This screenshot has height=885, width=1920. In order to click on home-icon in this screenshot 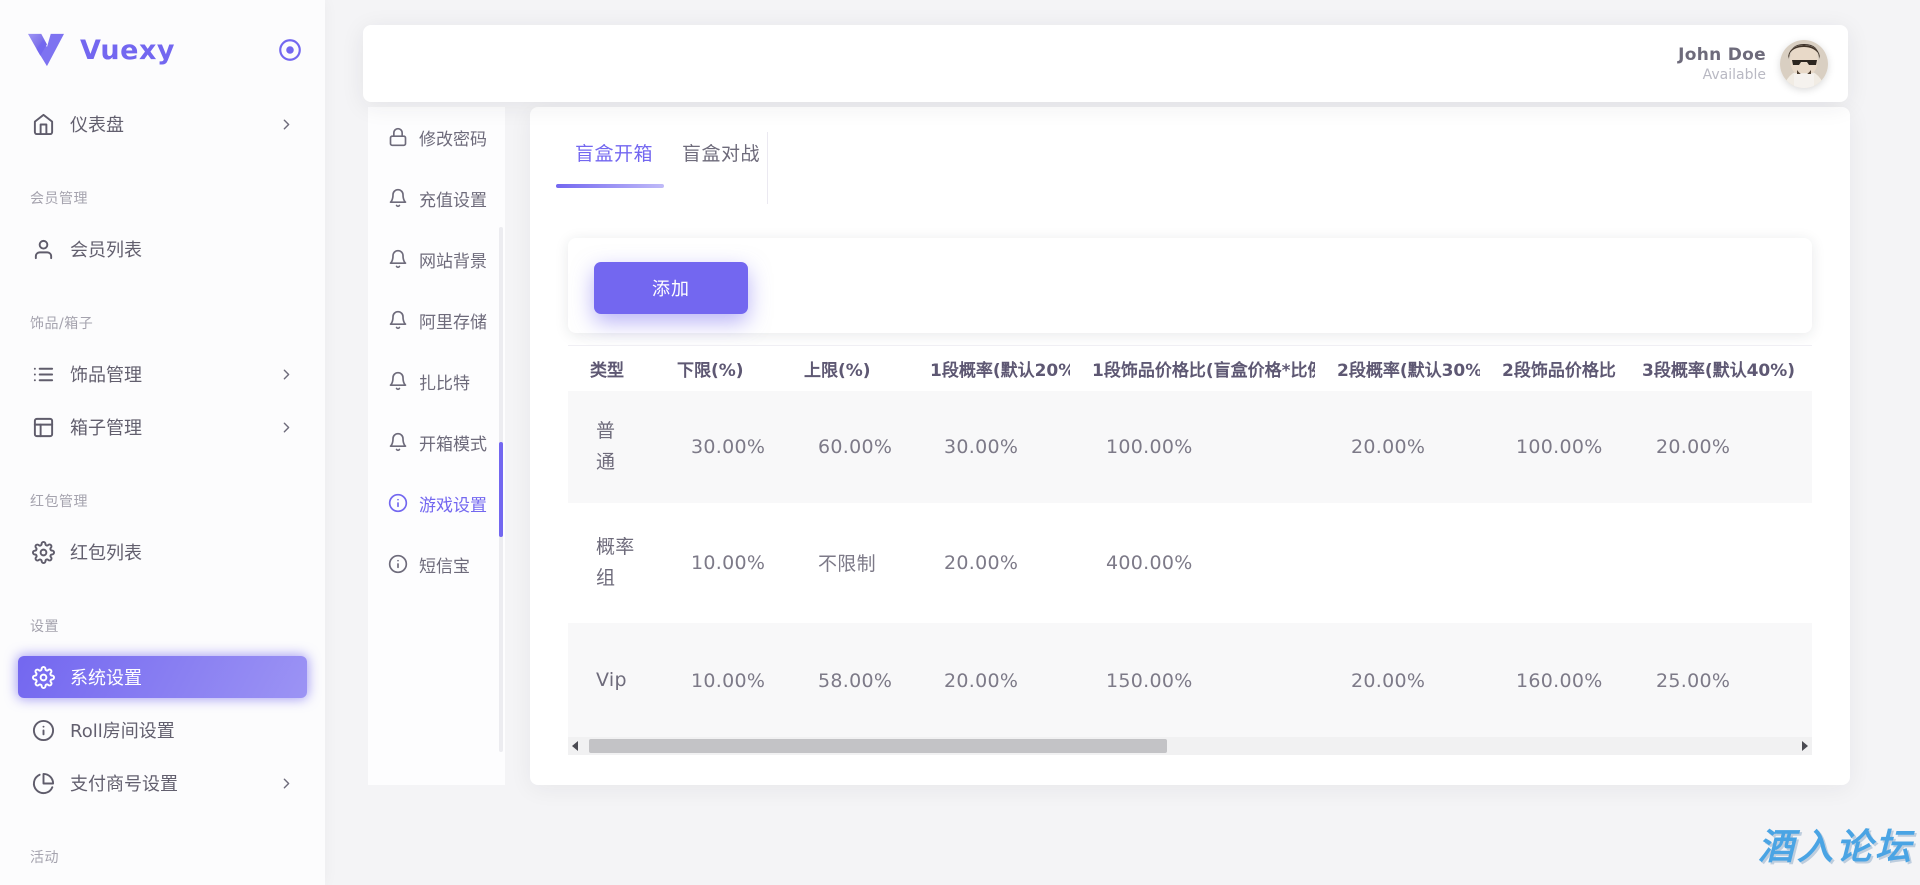, I will do `click(43, 124)`.